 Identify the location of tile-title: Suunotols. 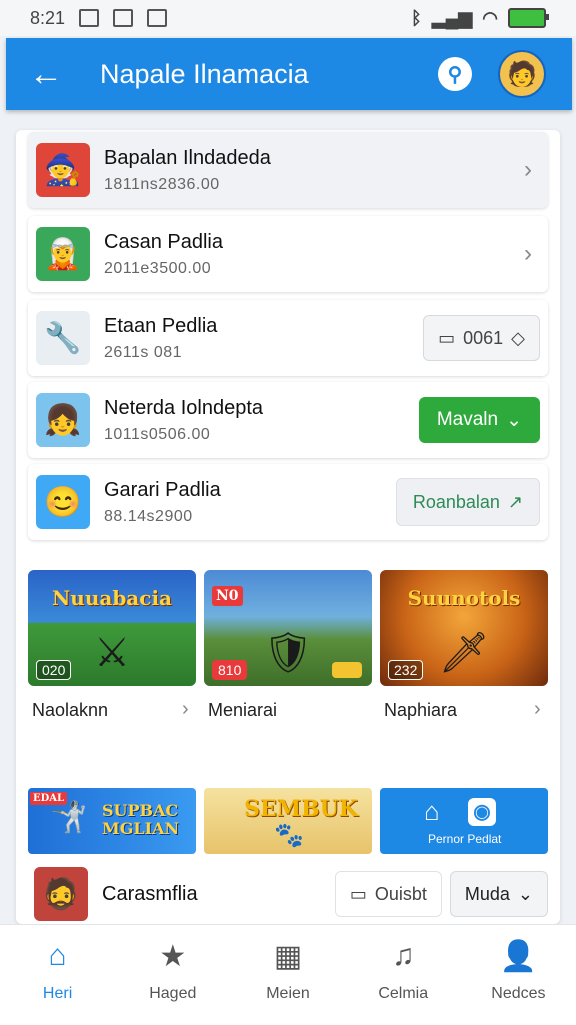
(464, 598).